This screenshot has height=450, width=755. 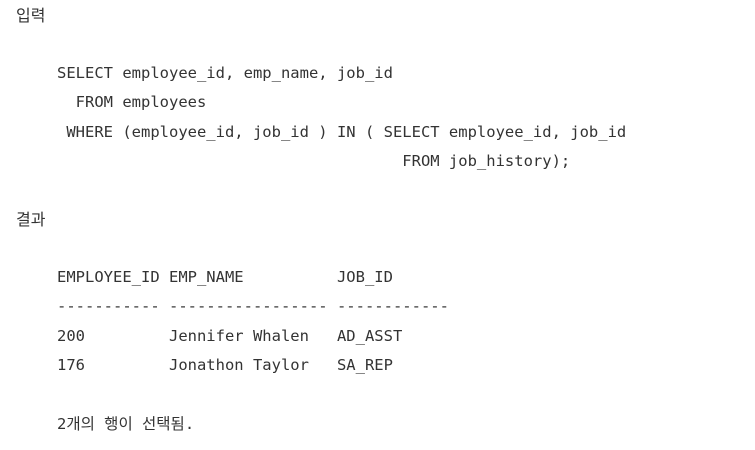 I want to click on sql-line-subquery-from: FROM job_history);, so click(x=314, y=161).